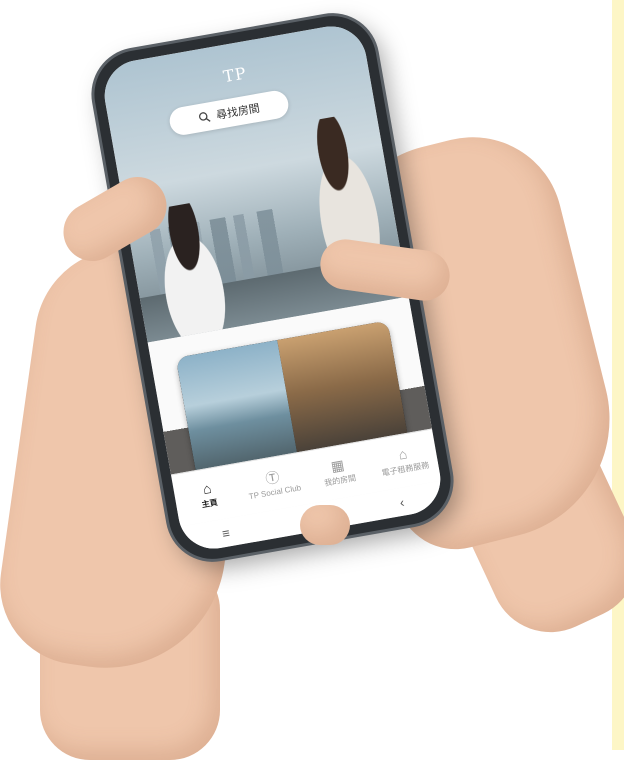  Describe the element at coordinates (204, 117) in the screenshot. I see `search-icon` at that location.